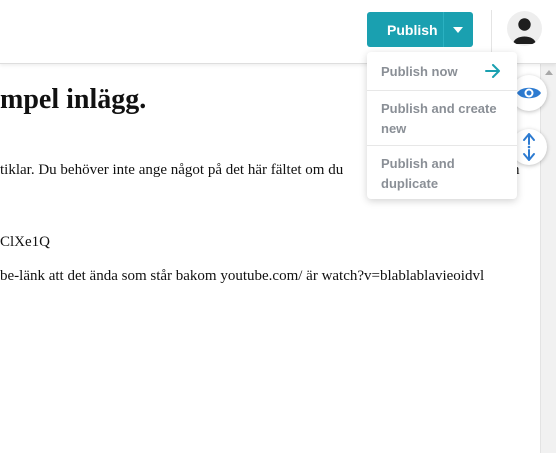  Describe the element at coordinates (549, 72) in the screenshot. I see `scroll-up-icon` at that location.